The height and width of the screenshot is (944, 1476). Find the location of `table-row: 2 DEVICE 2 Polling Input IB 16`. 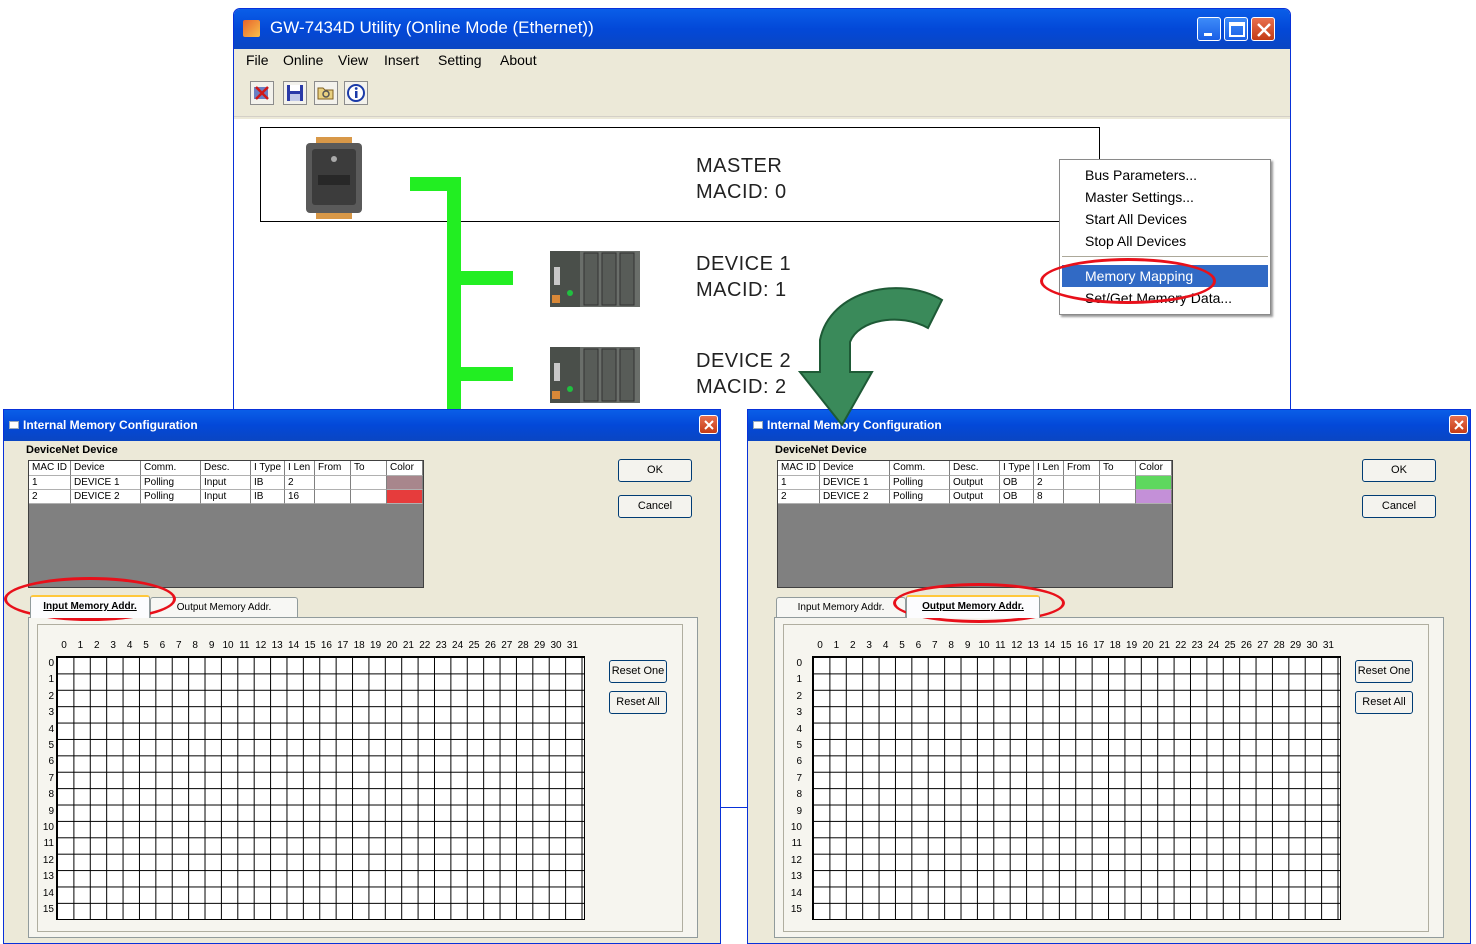

table-row: 2 DEVICE 2 Polling Input IB 16 is located at coordinates (226, 497).